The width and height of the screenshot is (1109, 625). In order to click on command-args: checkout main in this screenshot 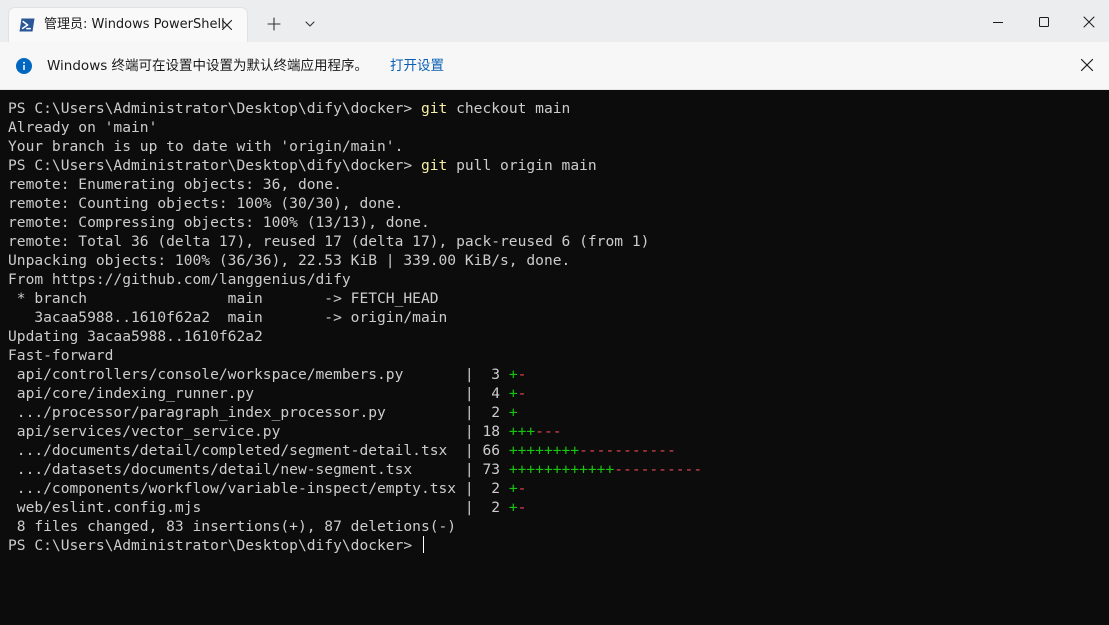, I will do `click(509, 108)`.